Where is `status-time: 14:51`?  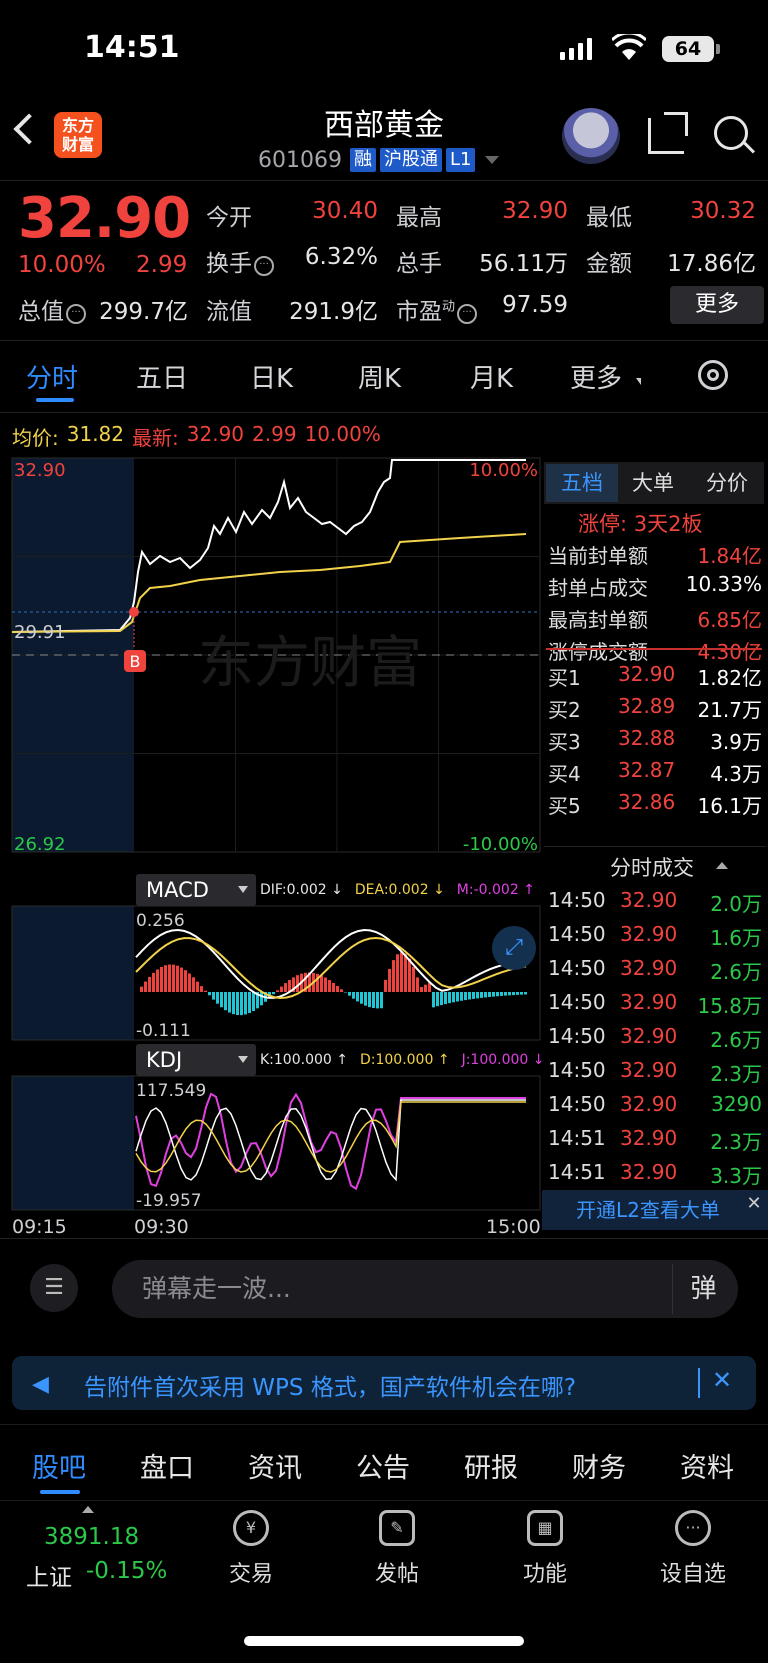 status-time: 14:51 is located at coordinates (132, 47).